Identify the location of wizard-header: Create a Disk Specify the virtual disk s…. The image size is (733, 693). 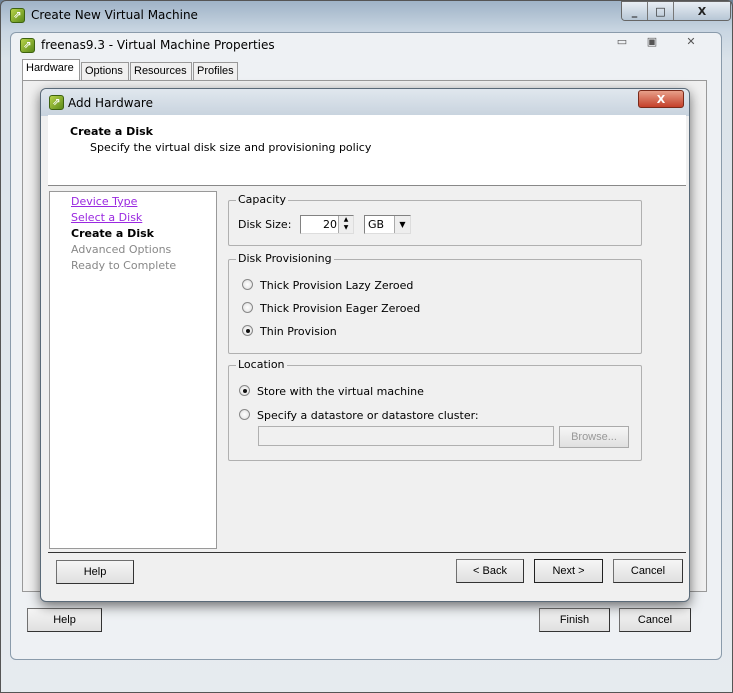
(367, 150).